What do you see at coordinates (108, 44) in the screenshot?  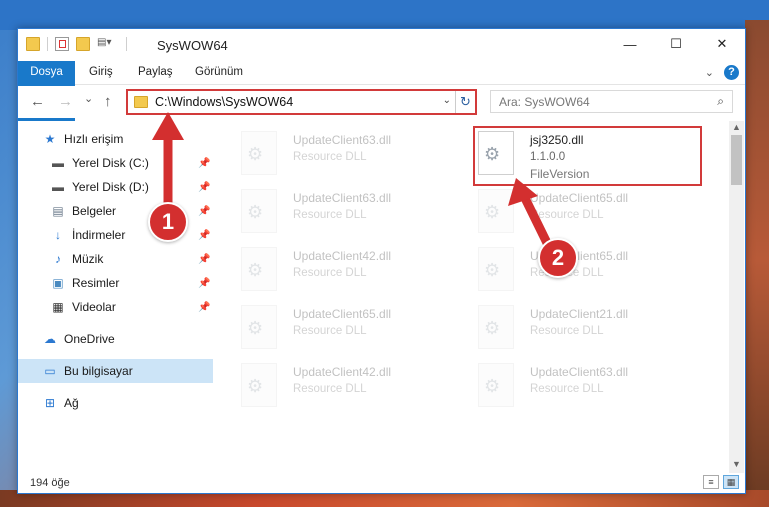 I see `customize-toolbar-icon: ▤▾` at bounding box center [108, 44].